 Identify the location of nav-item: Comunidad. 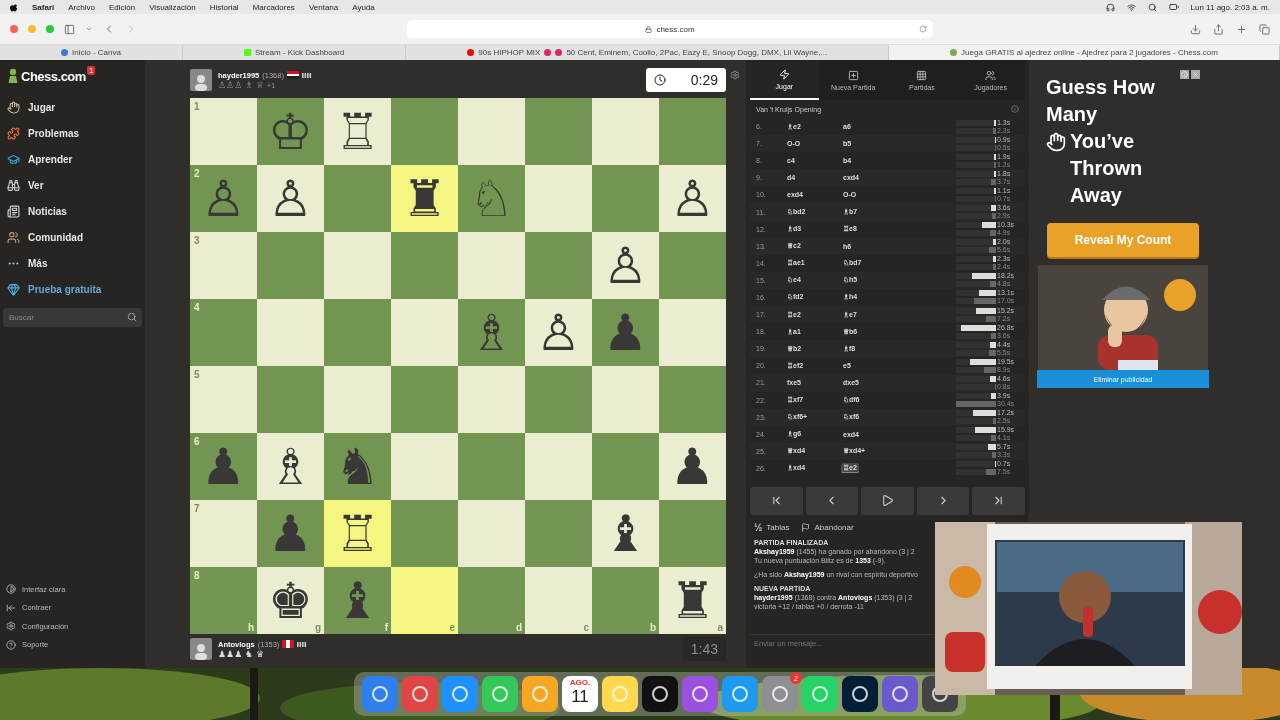
(72, 237).